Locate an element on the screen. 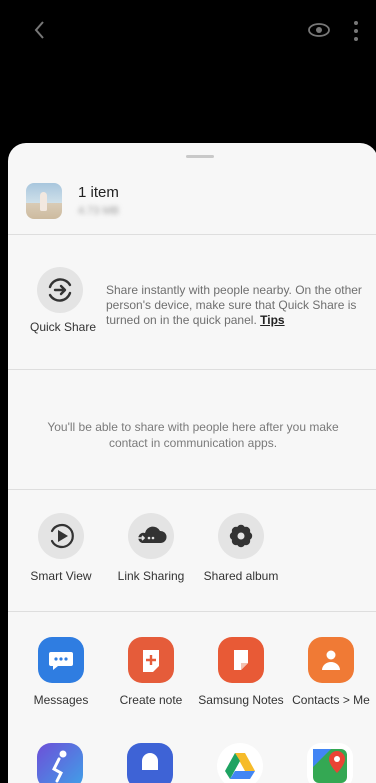 The image size is (376, 783). flower-icon is located at coordinates (241, 536).